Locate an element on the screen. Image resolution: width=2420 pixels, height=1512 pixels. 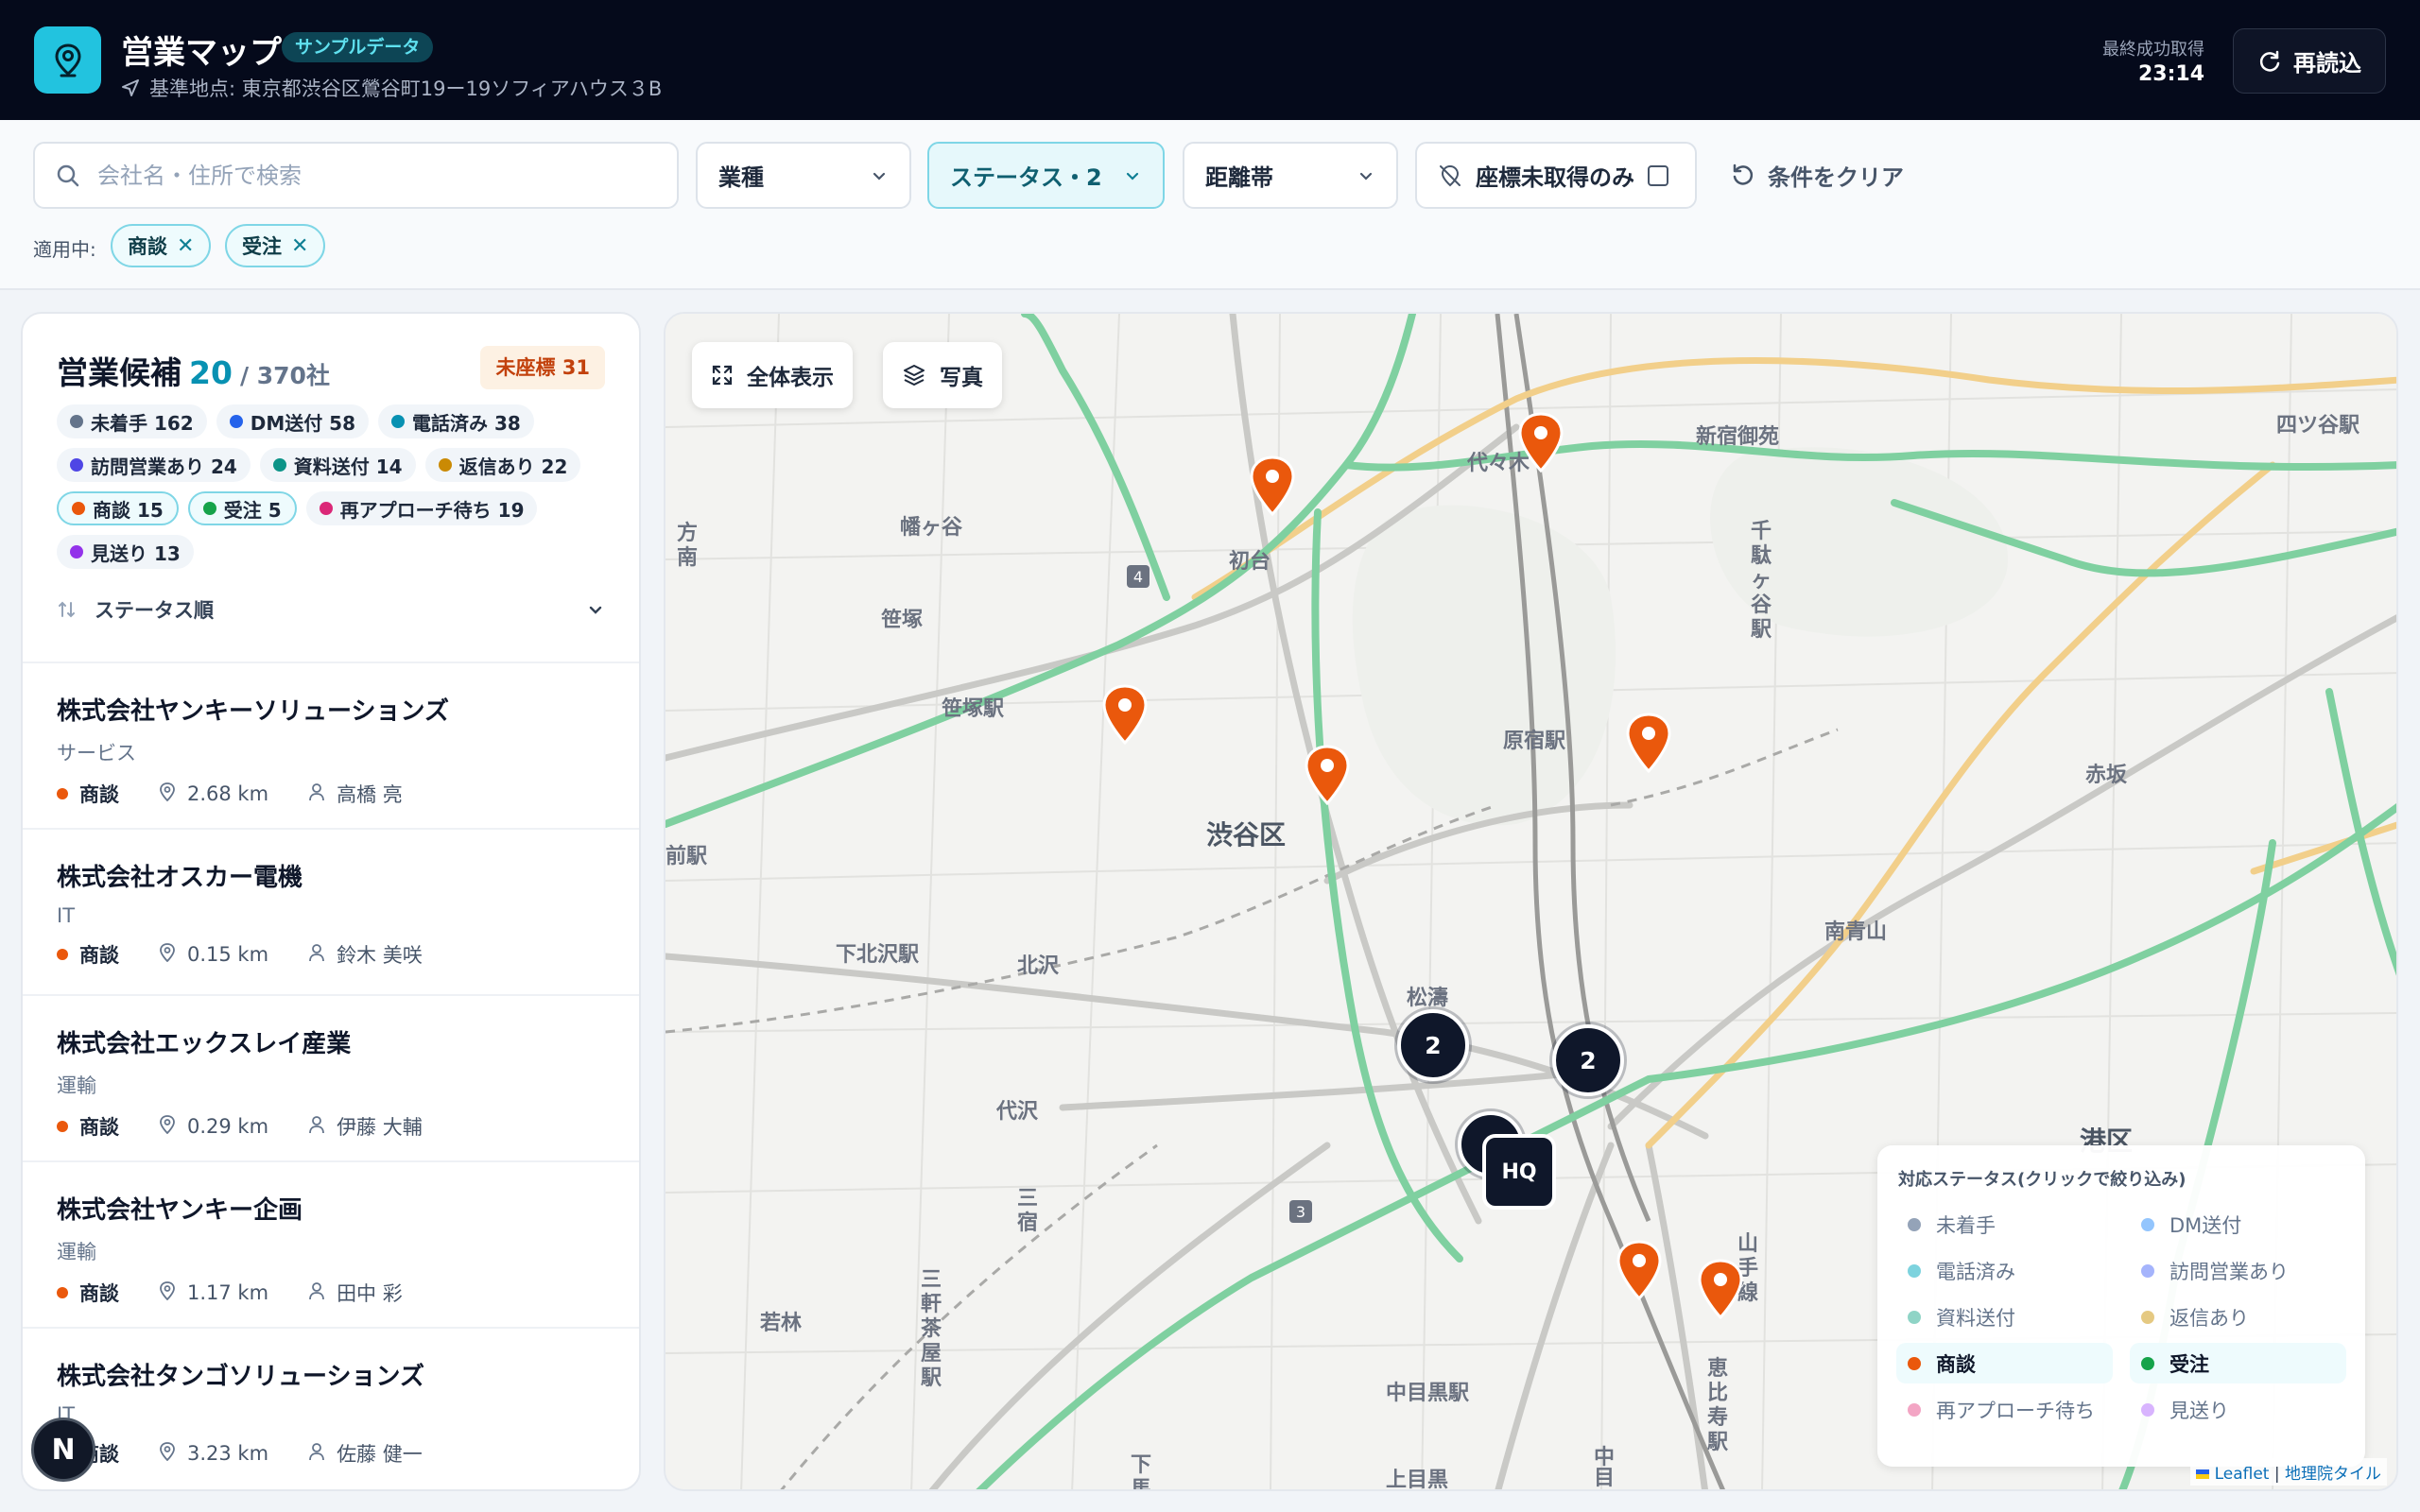
industry-dropdown: 業種 is located at coordinates (803, 175).